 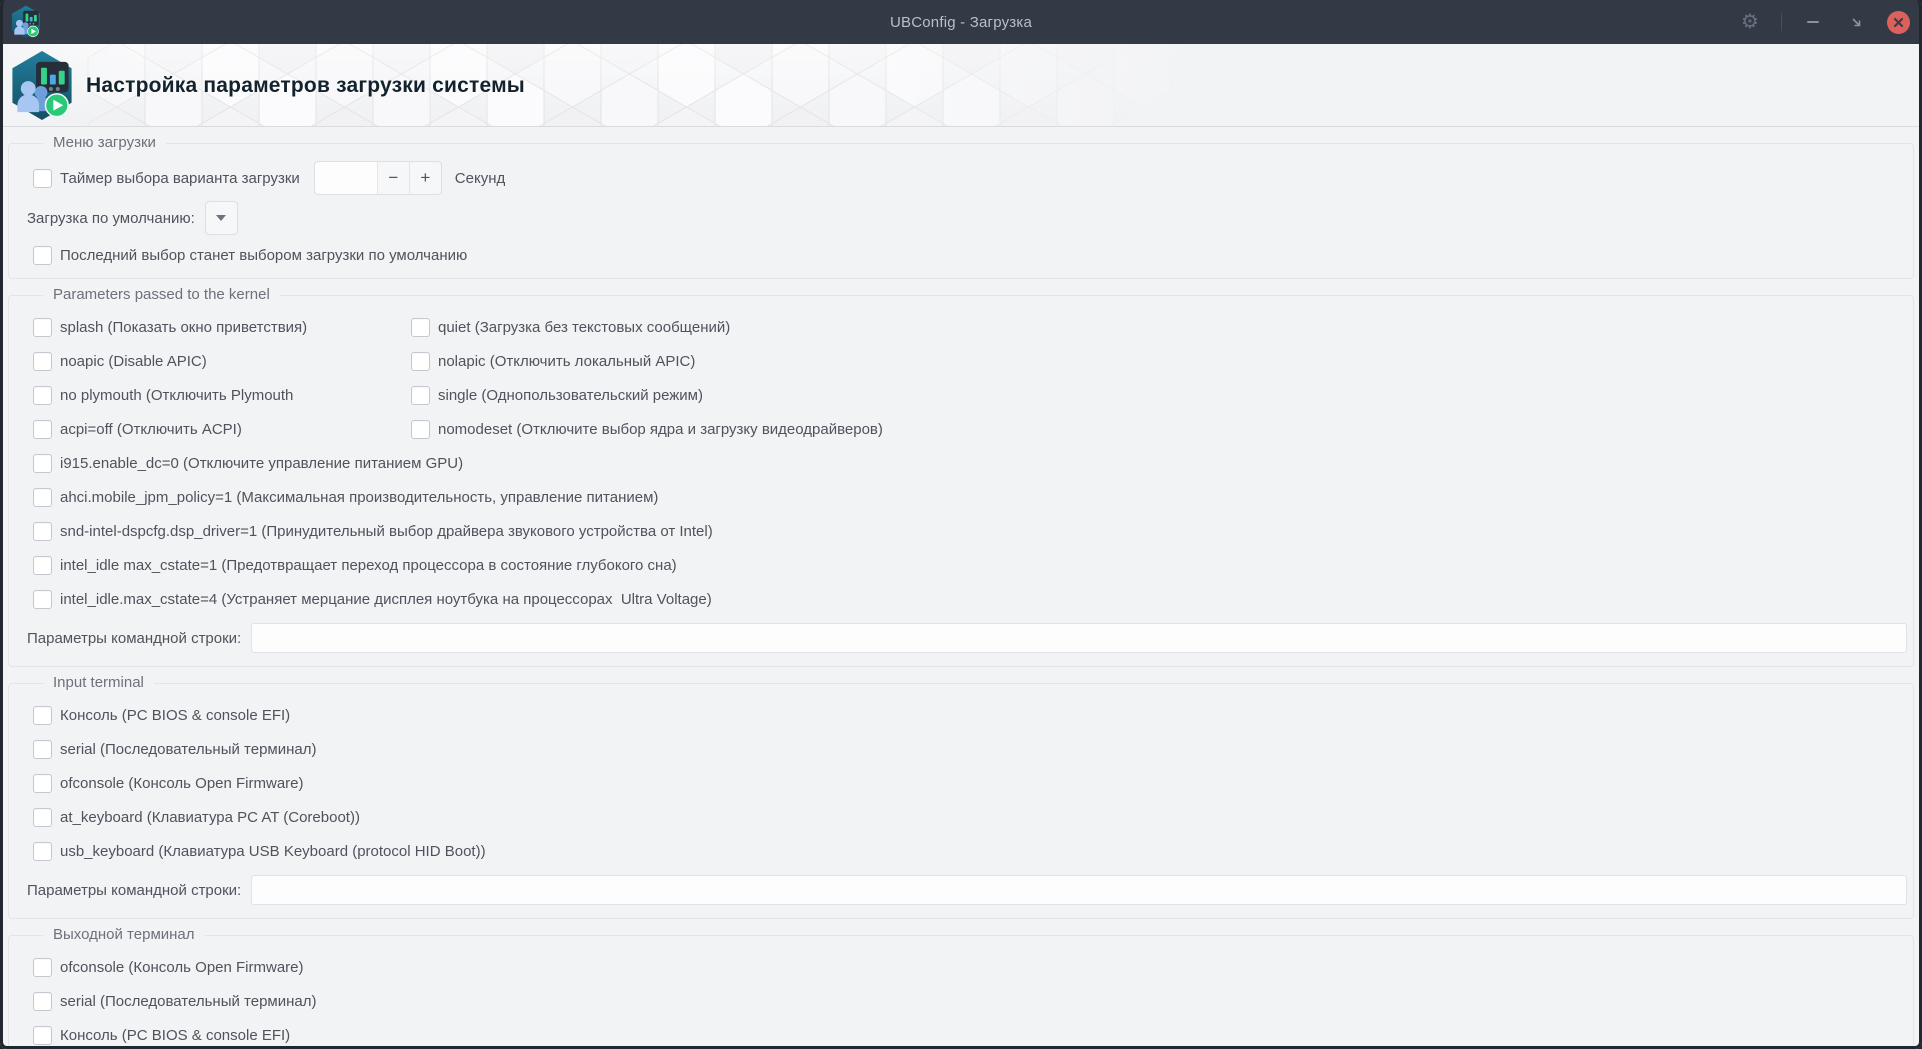 I want to click on settings-button: ⚙, so click(x=1750, y=22).